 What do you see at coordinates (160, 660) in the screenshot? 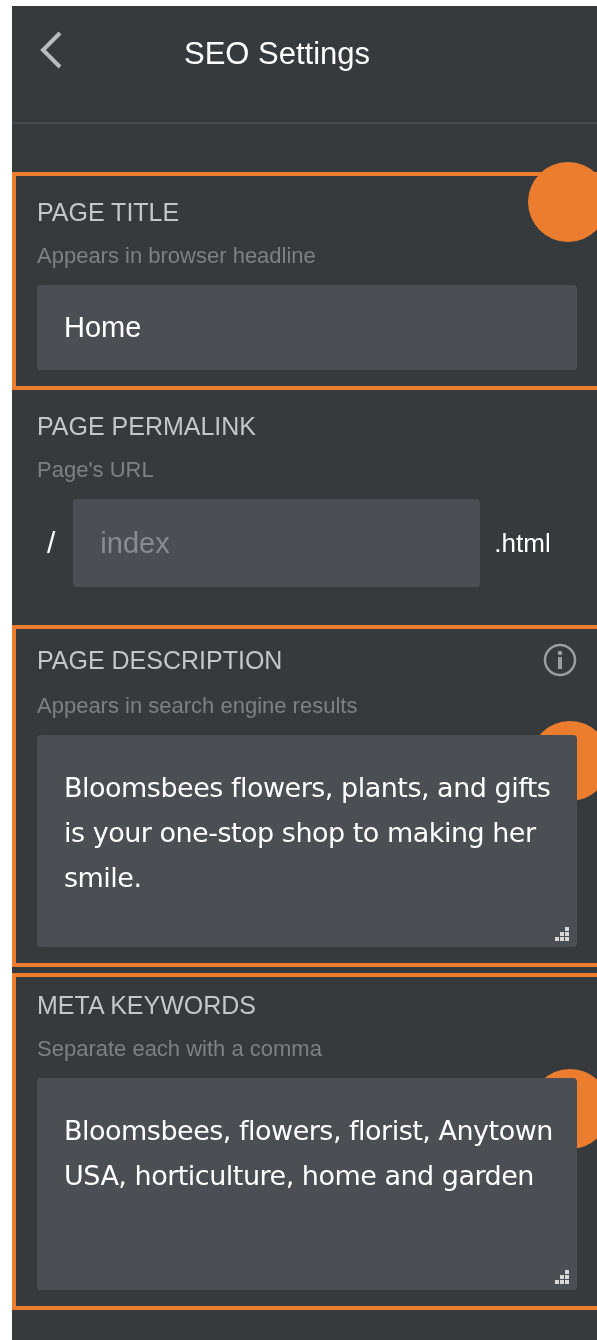
I see `field-label: PAGE DESCRIPTION` at bounding box center [160, 660].